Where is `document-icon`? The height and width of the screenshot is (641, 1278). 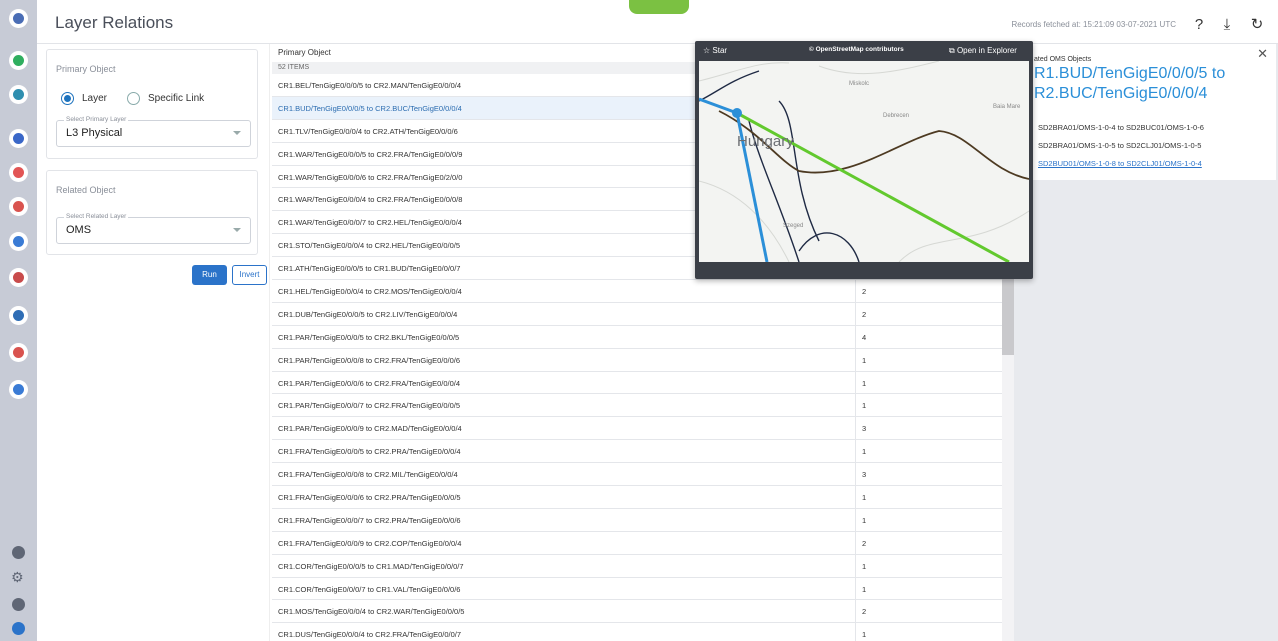 document-icon is located at coordinates (18, 60).